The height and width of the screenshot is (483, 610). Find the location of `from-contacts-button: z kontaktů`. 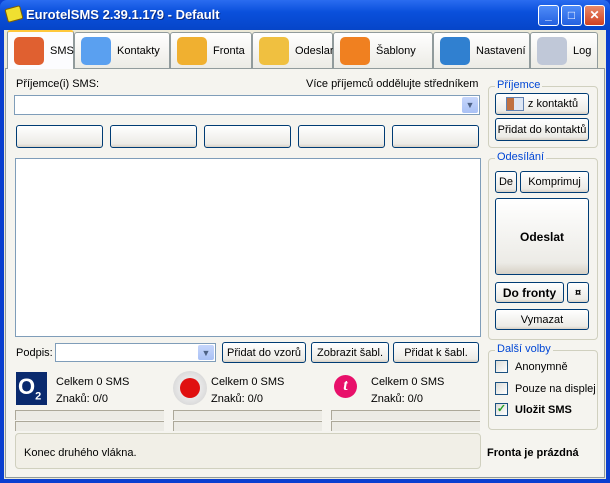

from-contacts-button: z kontaktů is located at coordinates (542, 104).